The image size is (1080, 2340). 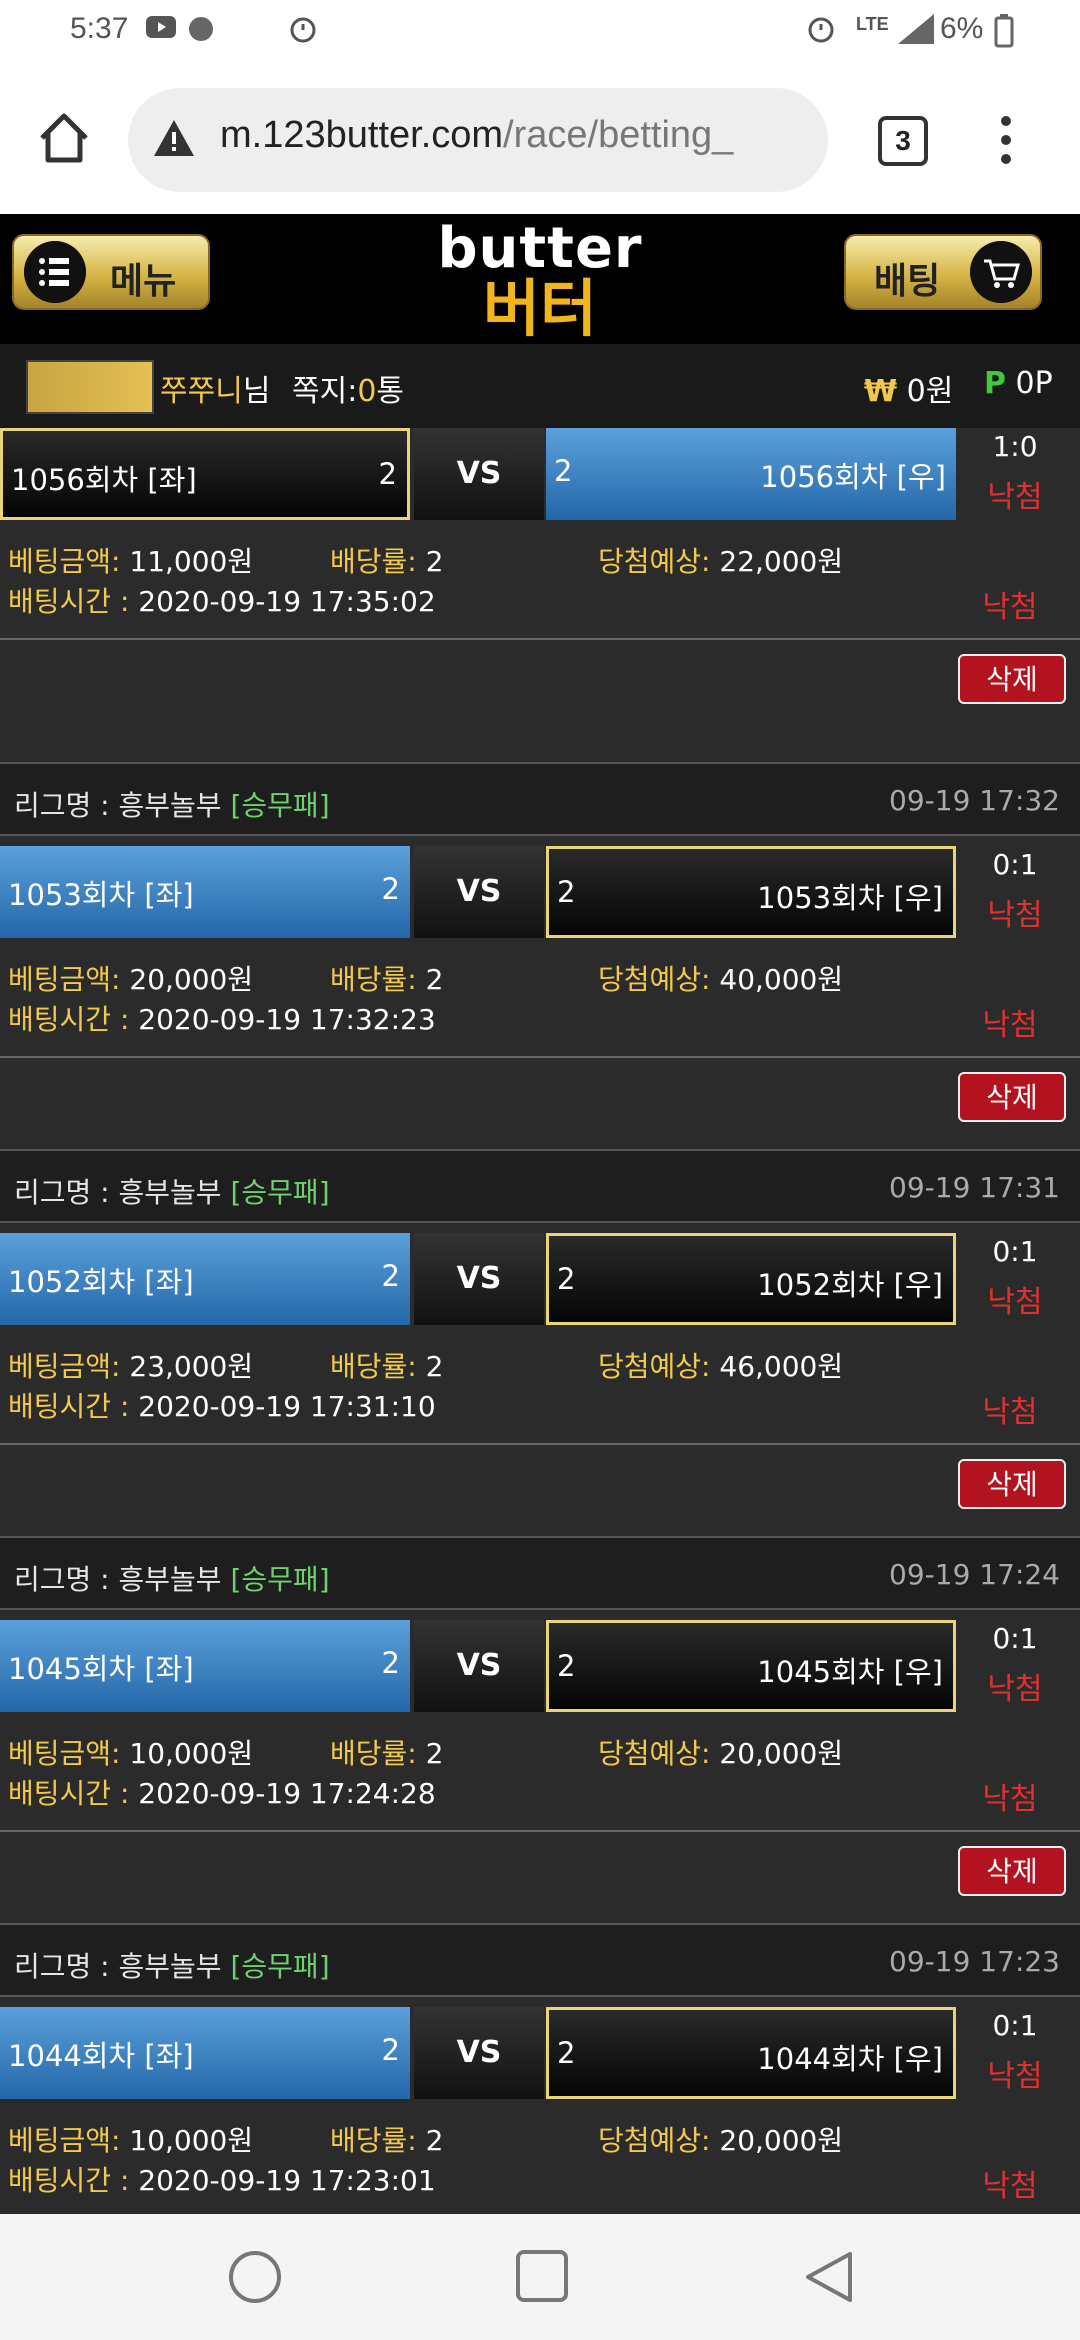 What do you see at coordinates (830, 2277) in the screenshot?
I see `back-icon` at bounding box center [830, 2277].